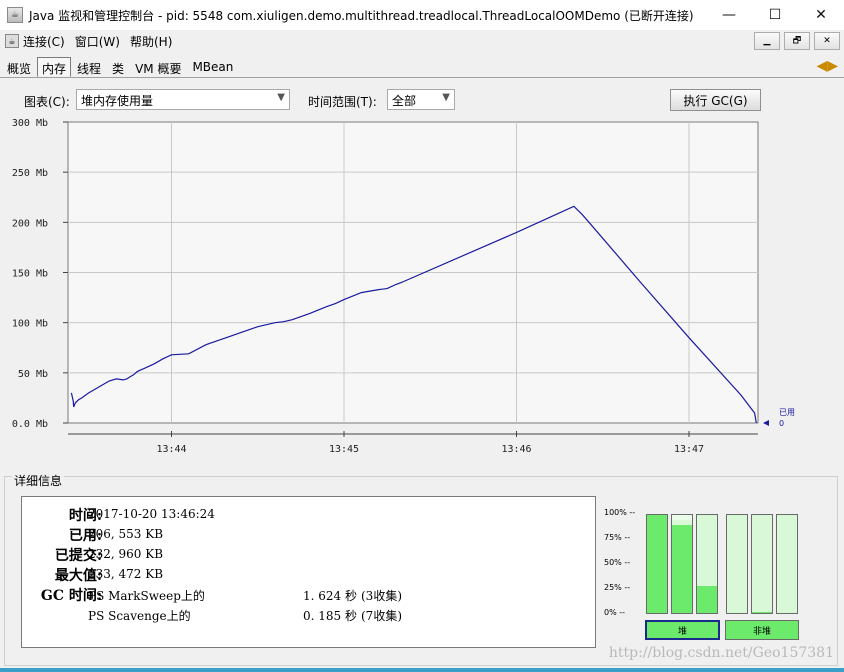 The image size is (844, 672). Describe the element at coordinates (30, 123) in the screenshot. I see `y-tick-label: 300 Mb` at that location.